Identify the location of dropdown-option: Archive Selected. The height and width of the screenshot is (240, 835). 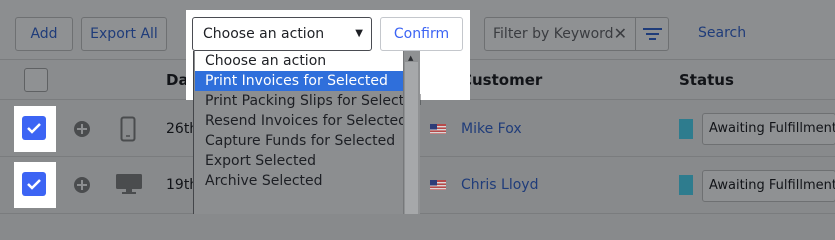
(299, 181).